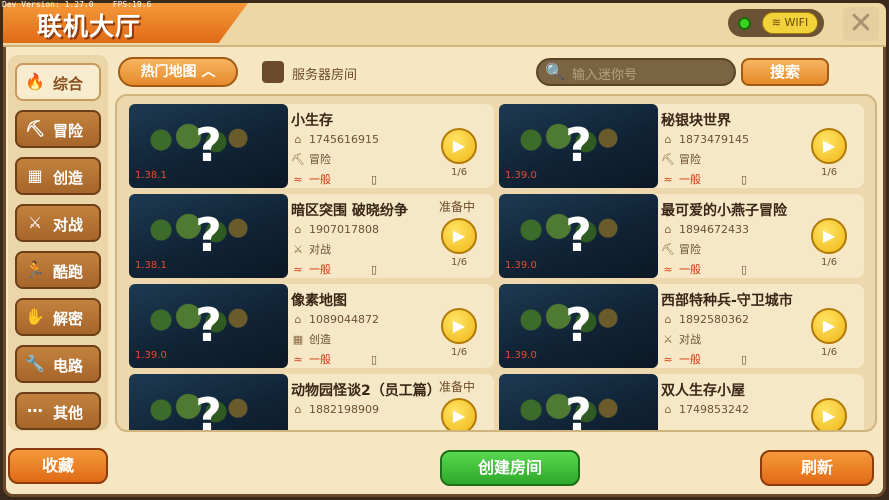 The height and width of the screenshot is (500, 889). I want to click on blocks-icon: ▦, so click(35, 175).